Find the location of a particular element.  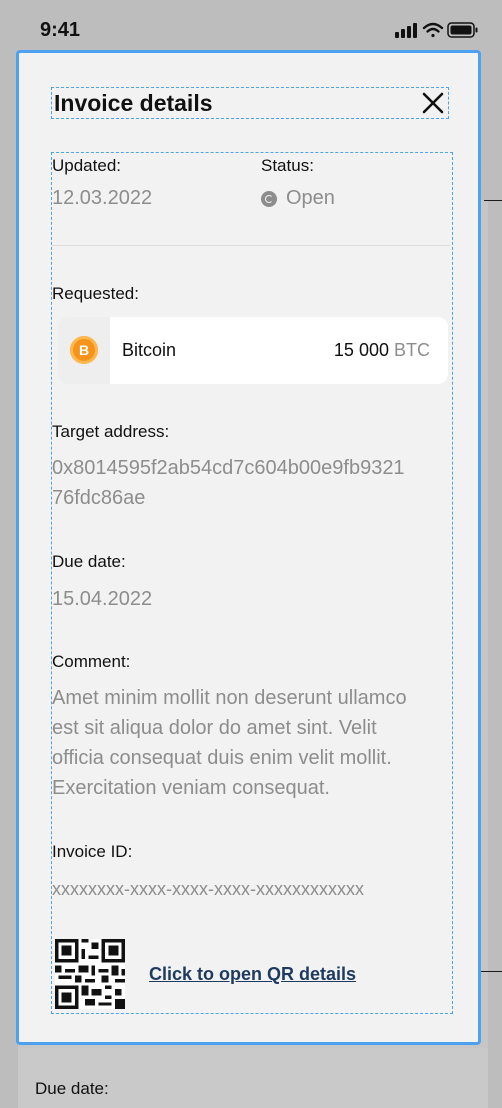

status-label: Status: is located at coordinates (287, 165).